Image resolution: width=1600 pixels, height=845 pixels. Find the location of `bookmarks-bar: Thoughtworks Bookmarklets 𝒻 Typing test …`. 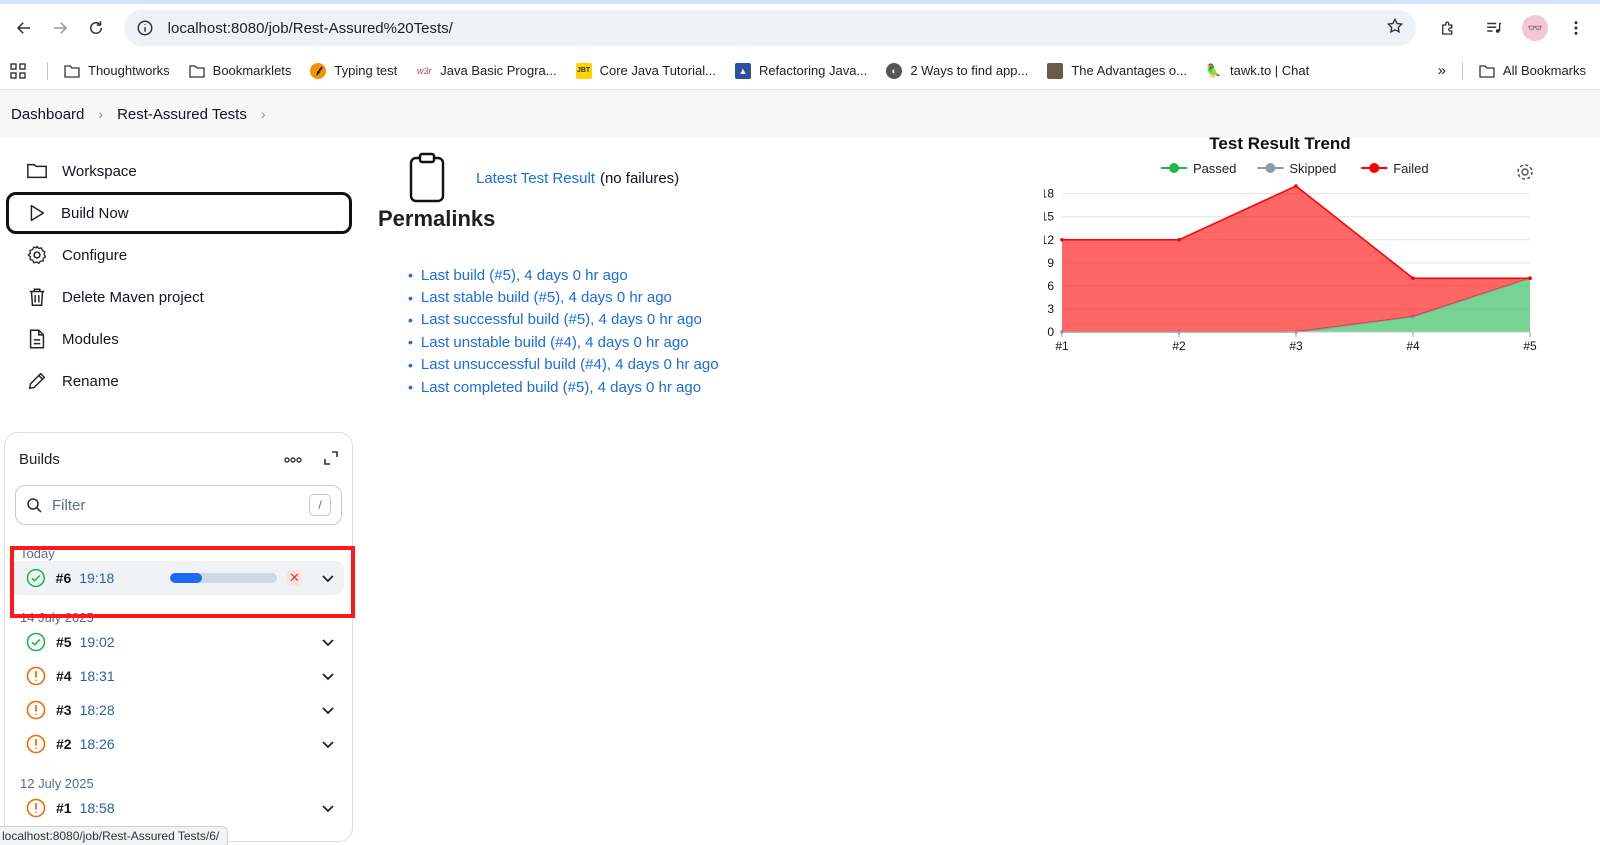

bookmarks-bar: Thoughtworks Bookmarklets 𝒻 Typing test … is located at coordinates (800, 71).